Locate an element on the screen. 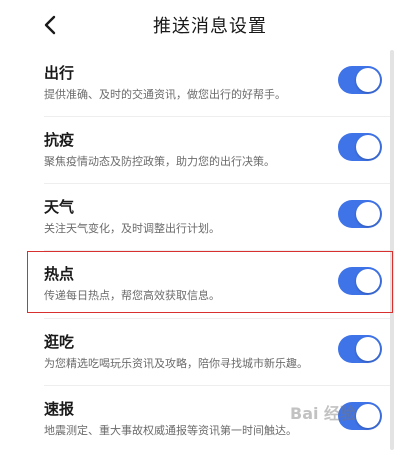 The image size is (420, 452). page-title: 推送消息设置 is located at coordinates (210, 26).